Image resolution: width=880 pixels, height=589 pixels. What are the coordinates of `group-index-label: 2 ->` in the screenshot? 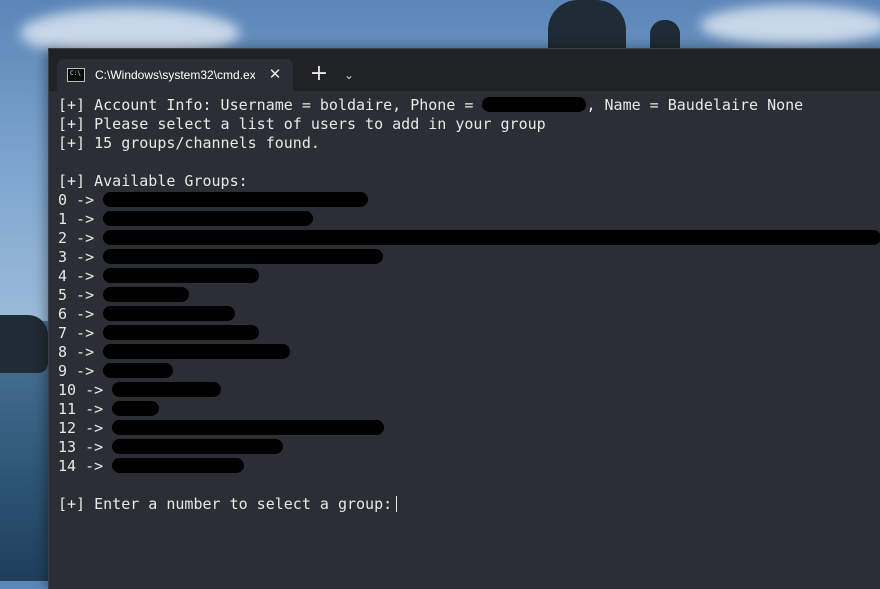 It's located at (76, 238).